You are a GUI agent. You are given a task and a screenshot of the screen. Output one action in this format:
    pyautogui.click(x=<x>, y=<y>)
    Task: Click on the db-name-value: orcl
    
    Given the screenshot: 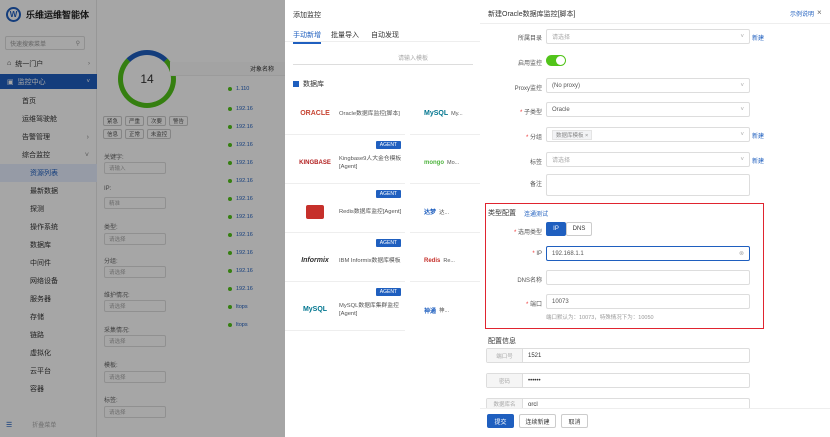 What is the action you would take?
    pyautogui.click(x=533, y=405)
    